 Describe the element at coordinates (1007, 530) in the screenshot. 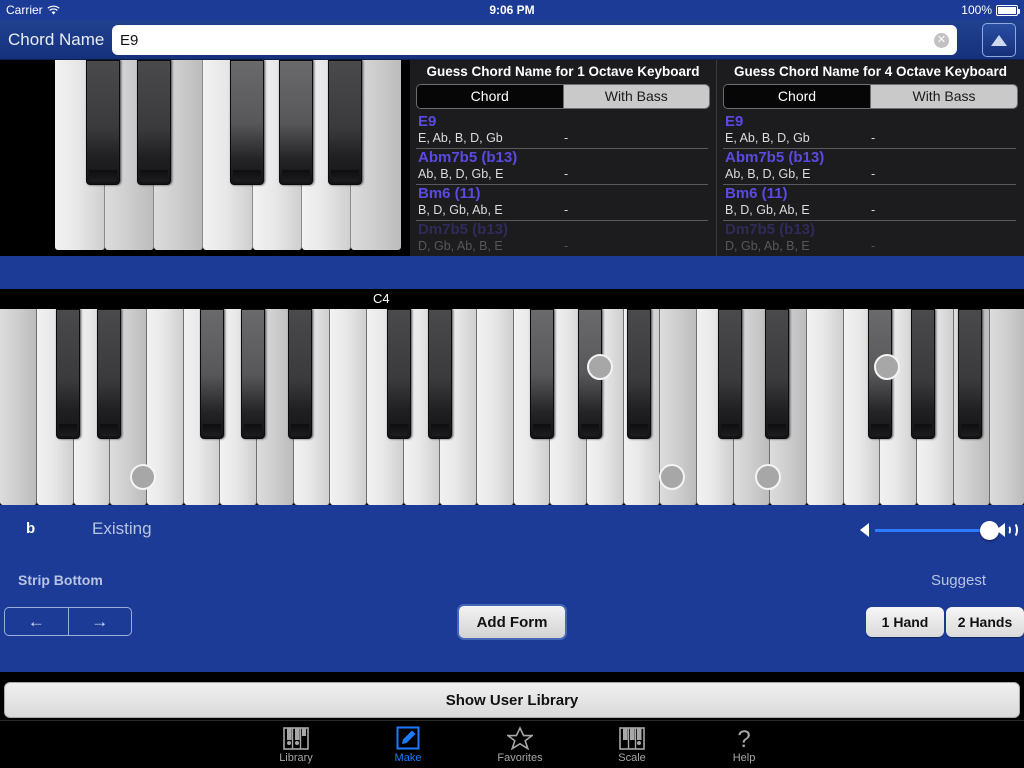

I see `speaker-high-icon` at that location.